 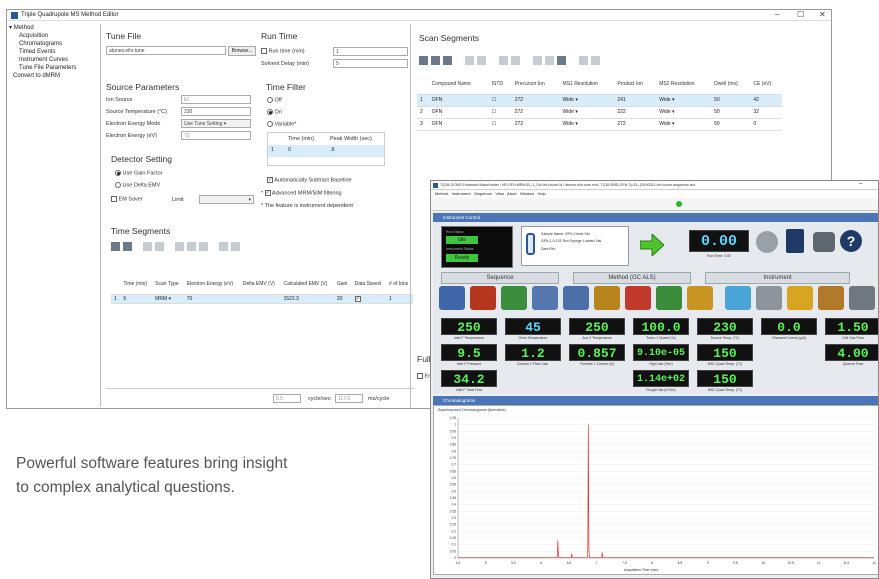 What do you see at coordinates (576, 298) in the screenshot?
I see `sequence-print-icon` at bounding box center [576, 298].